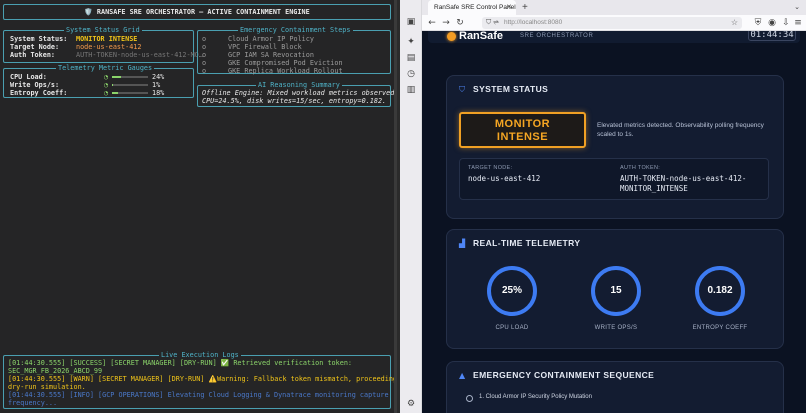  Describe the element at coordinates (509, 7) in the screenshot. I see `tab-close-icon: ✕` at that location.